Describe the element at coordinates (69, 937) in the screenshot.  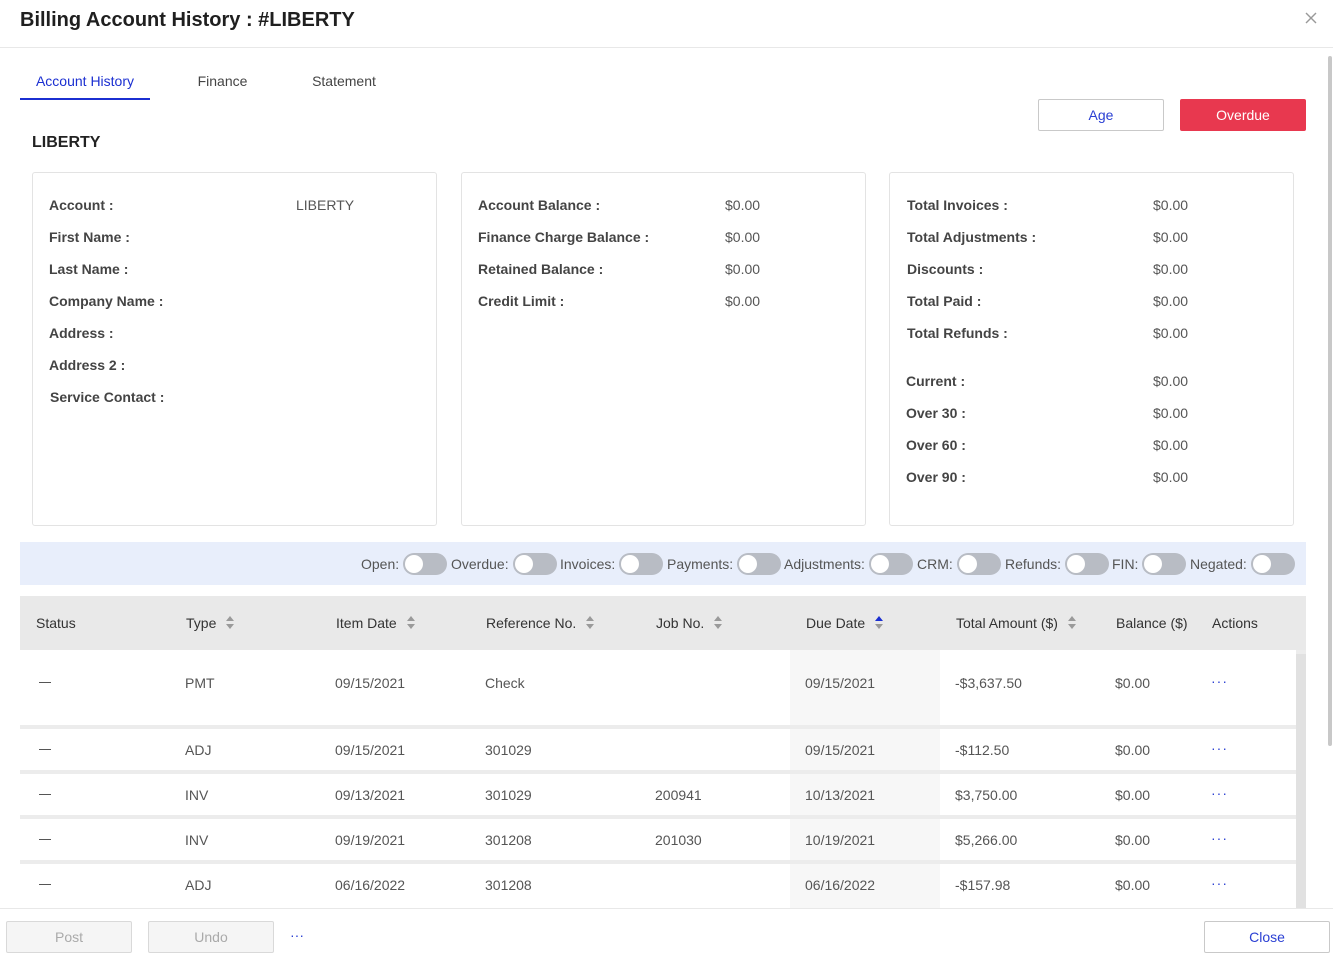
I see `post-button: Post` at that location.